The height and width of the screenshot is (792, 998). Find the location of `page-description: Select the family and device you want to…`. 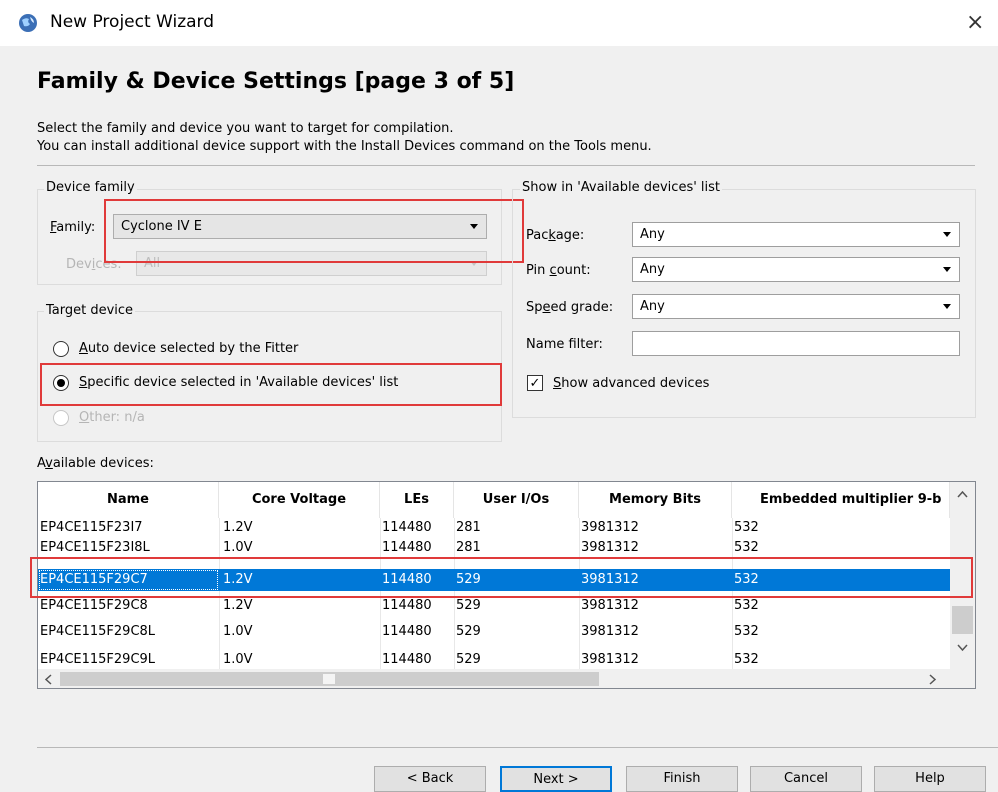

page-description: Select the family and device you want to… is located at coordinates (344, 138).